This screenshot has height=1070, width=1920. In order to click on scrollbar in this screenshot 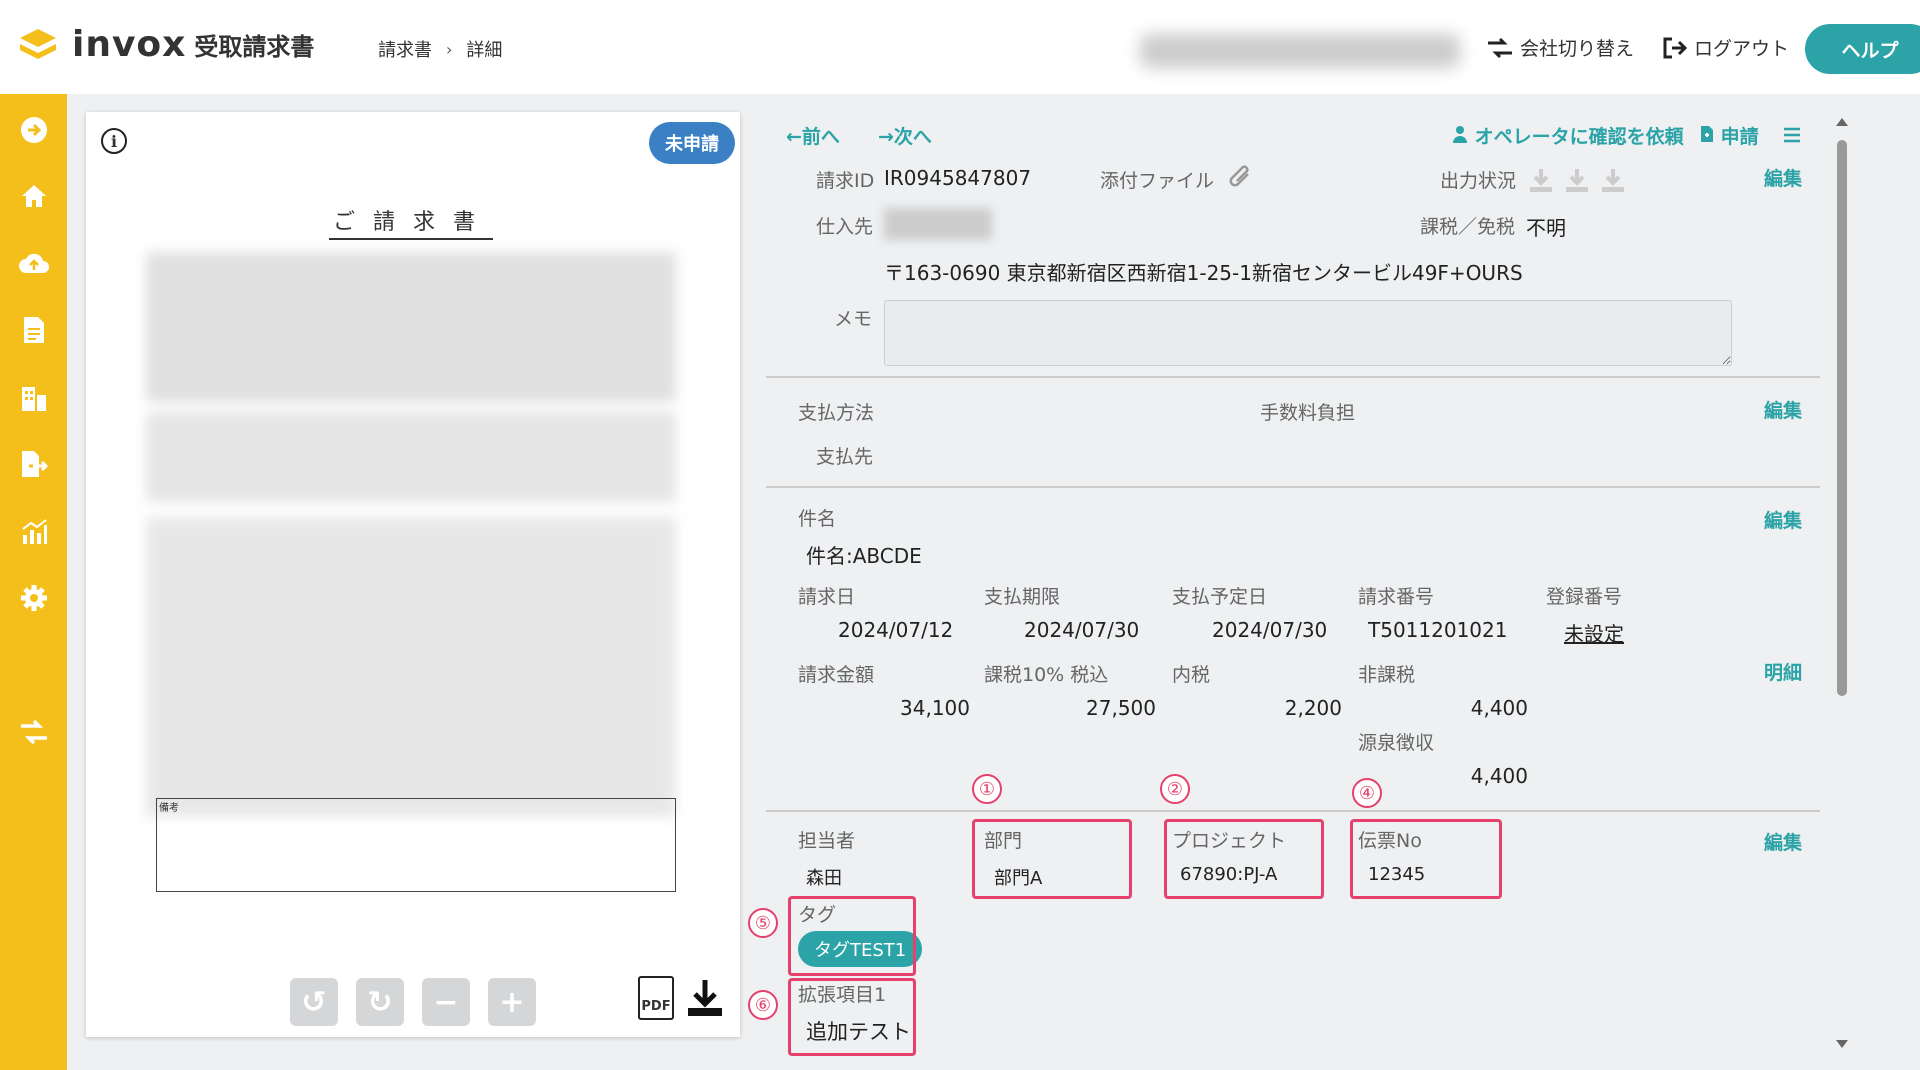, I will do `click(1842, 583)`.